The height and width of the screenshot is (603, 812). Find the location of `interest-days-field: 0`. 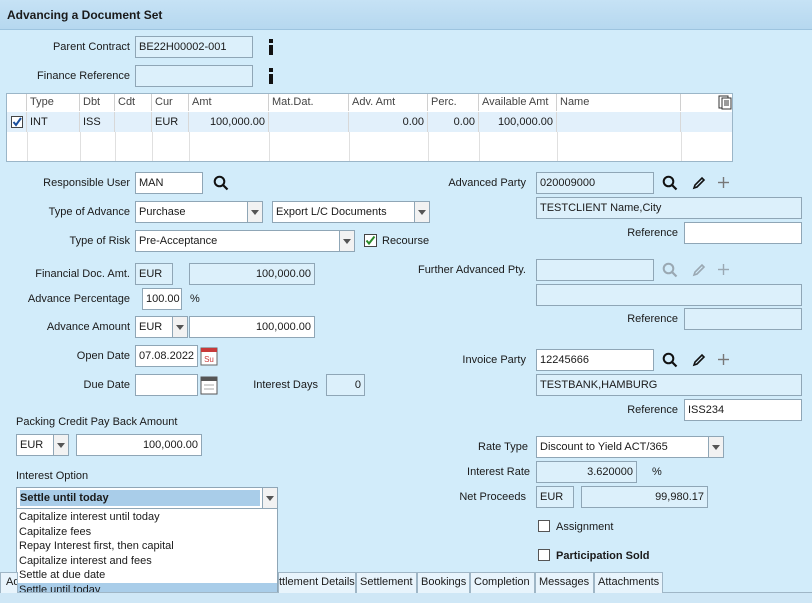

interest-days-field: 0 is located at coordinates (345, 385).